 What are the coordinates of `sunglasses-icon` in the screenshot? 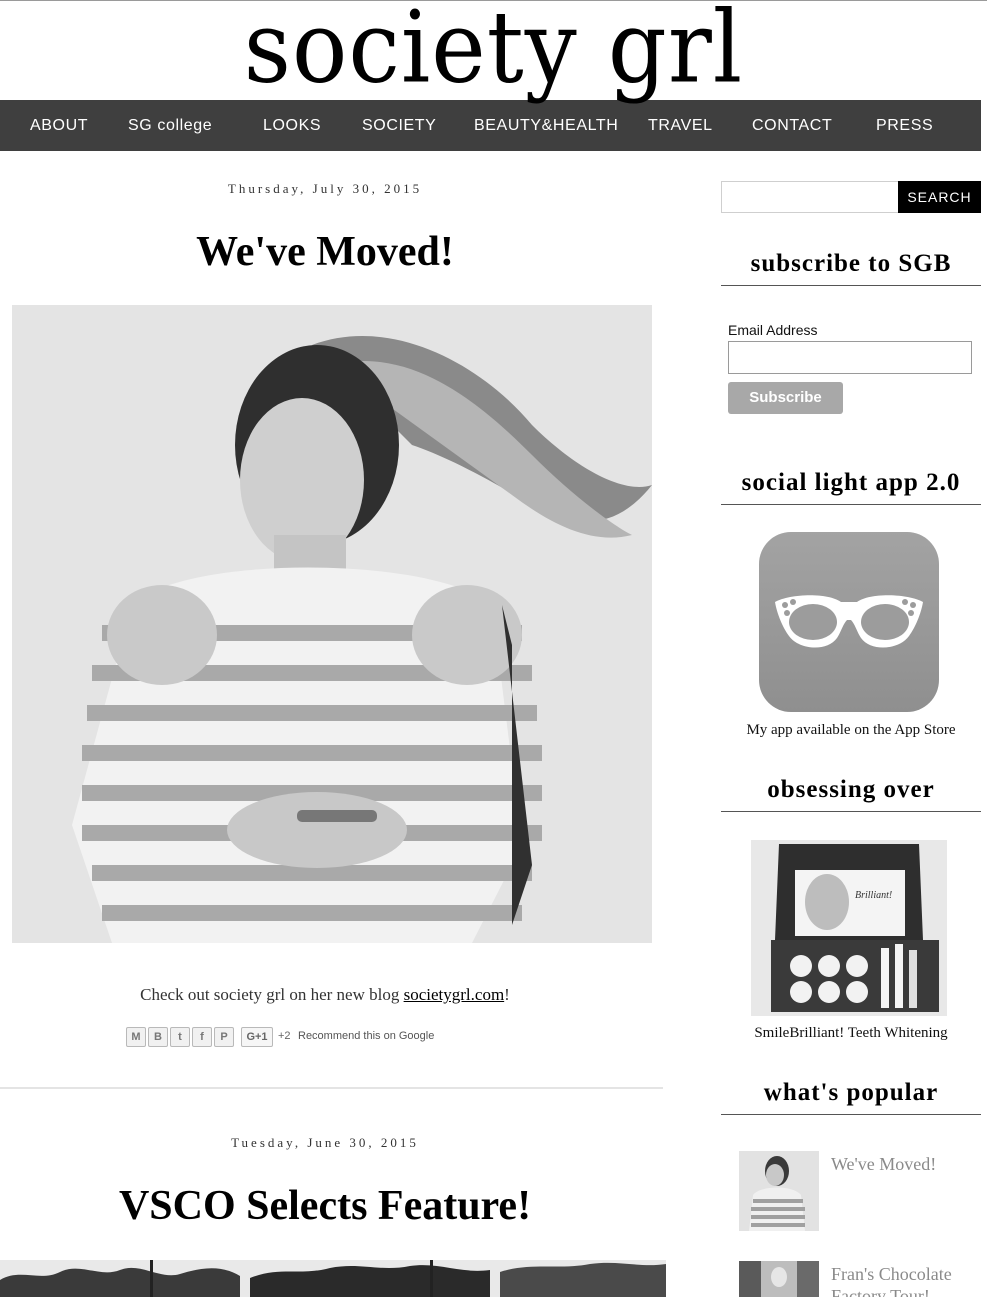 It's located at (849, 621).